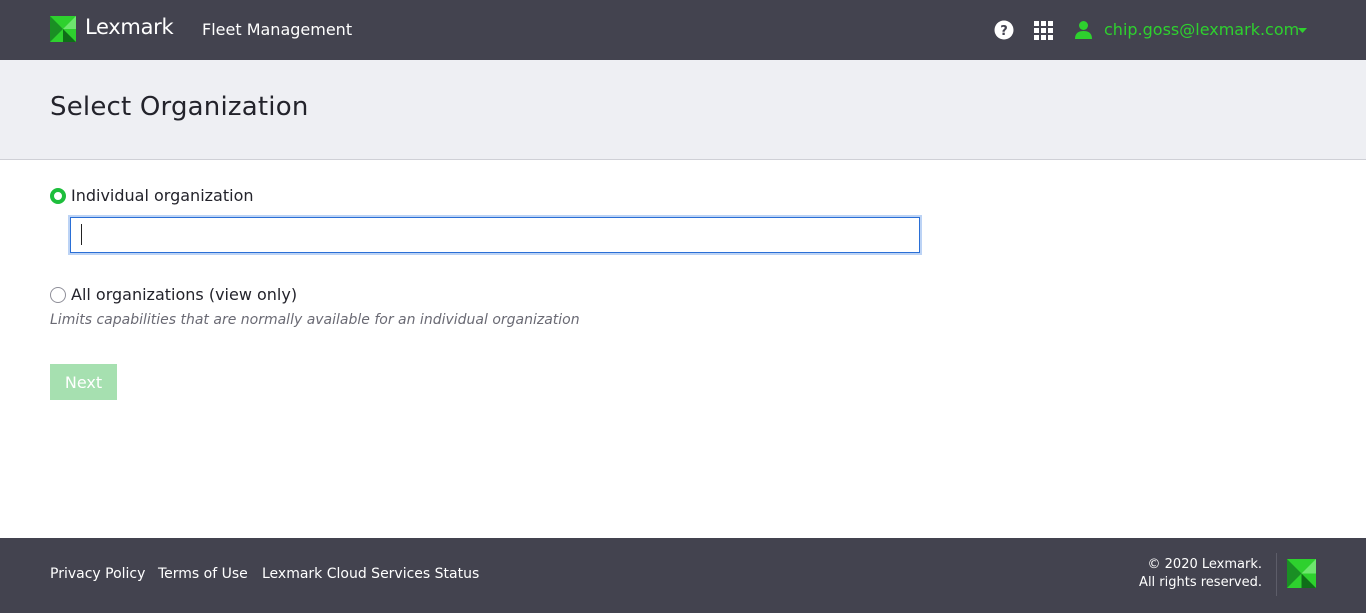  I want to click on footer-link-cloud-services-status: Lexmark Cloud Services Status, so click(370, 574).